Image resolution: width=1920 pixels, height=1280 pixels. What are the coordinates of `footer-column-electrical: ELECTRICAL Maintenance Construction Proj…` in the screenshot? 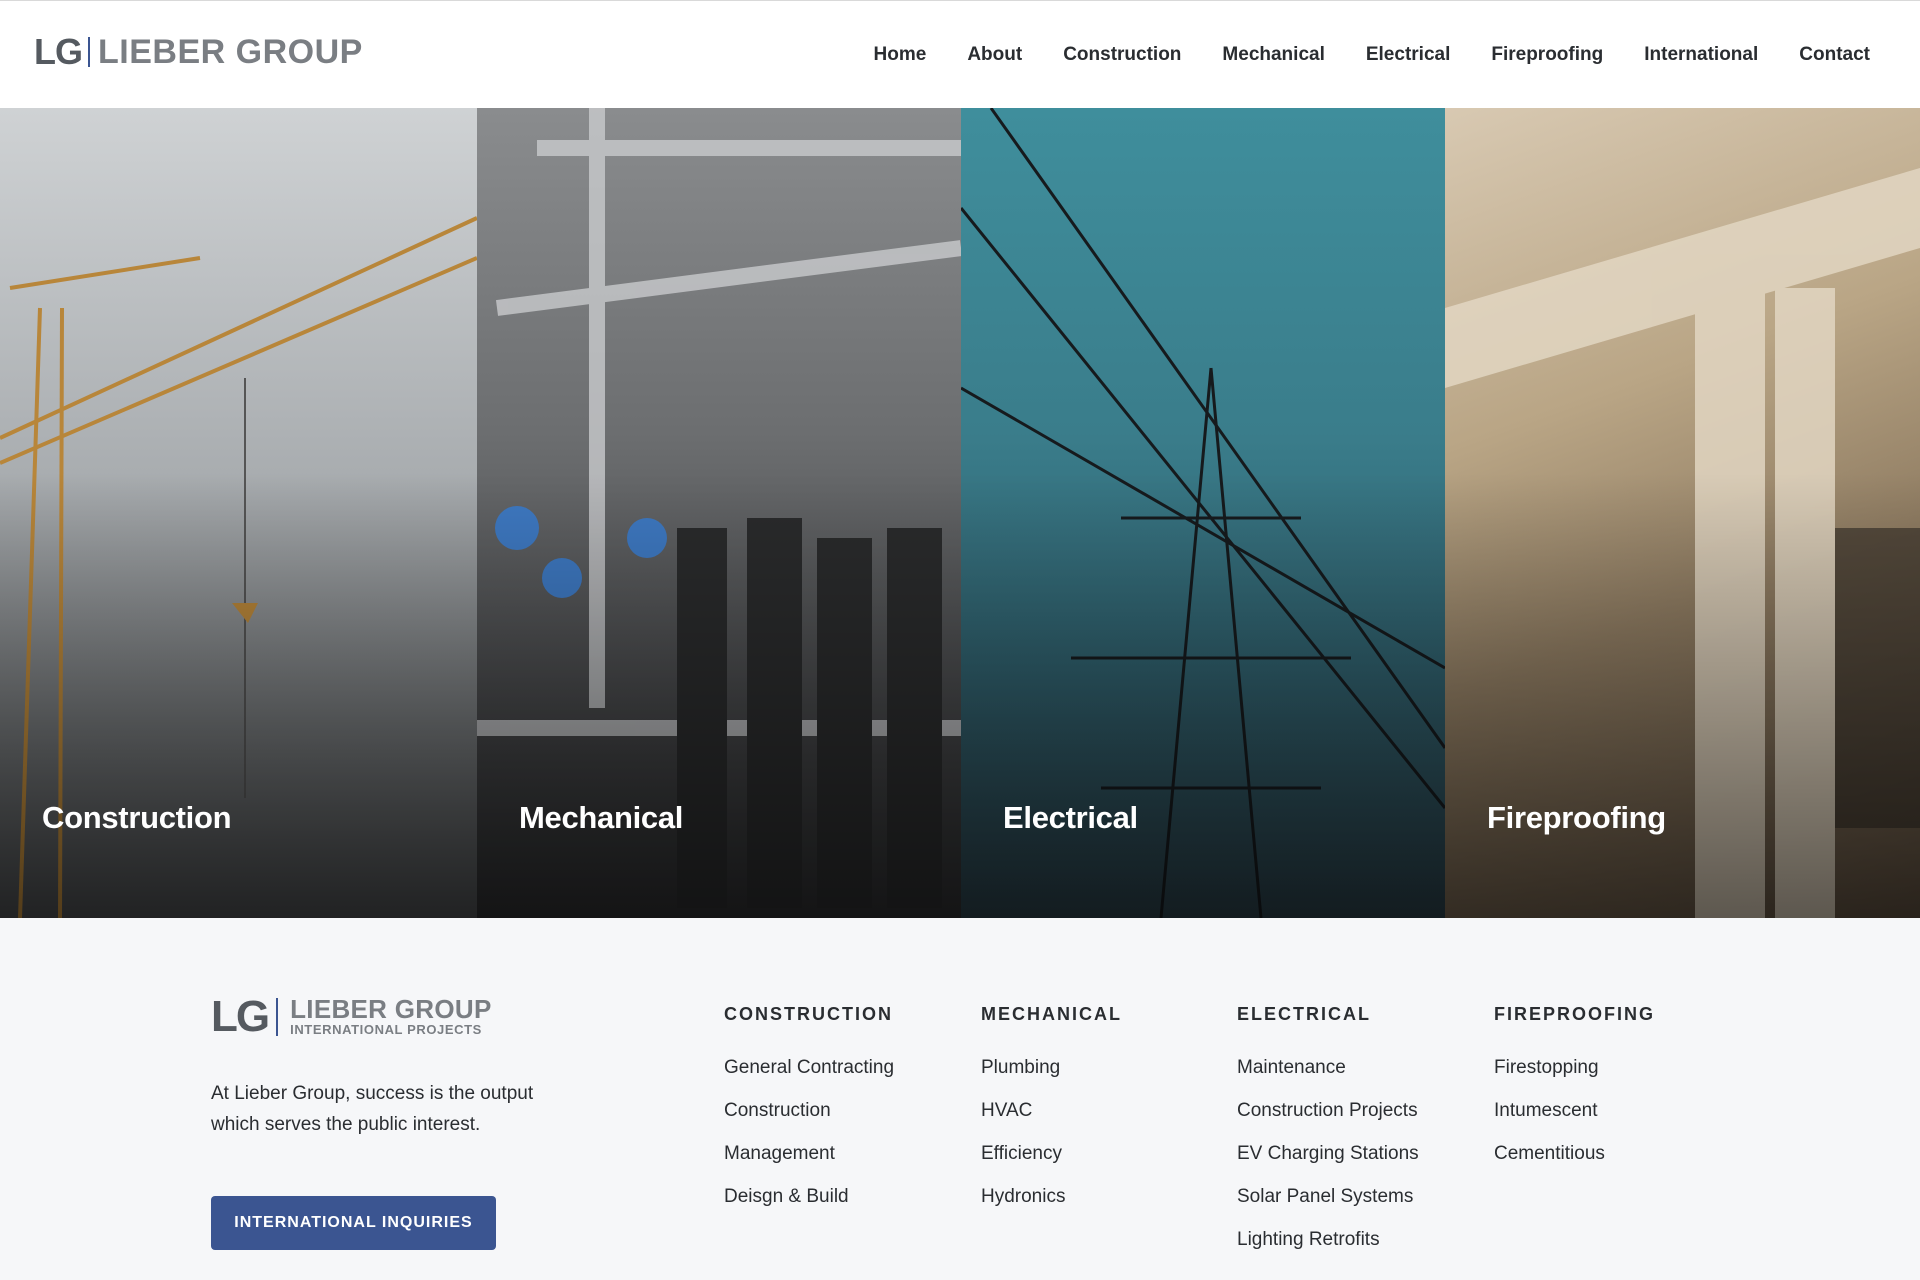 It's located at (1328, 1138).